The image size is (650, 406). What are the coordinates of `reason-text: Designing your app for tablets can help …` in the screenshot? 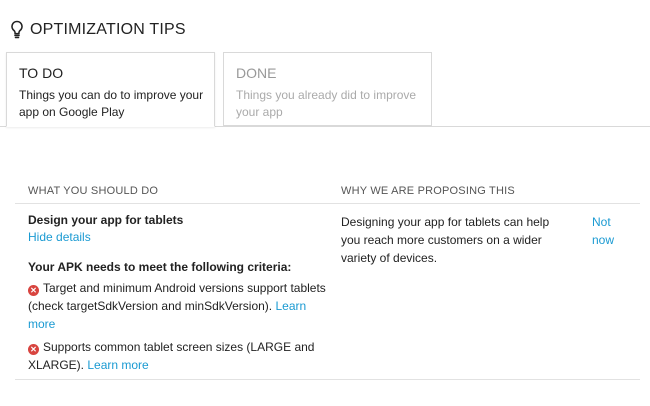 It's located at (445, 240).